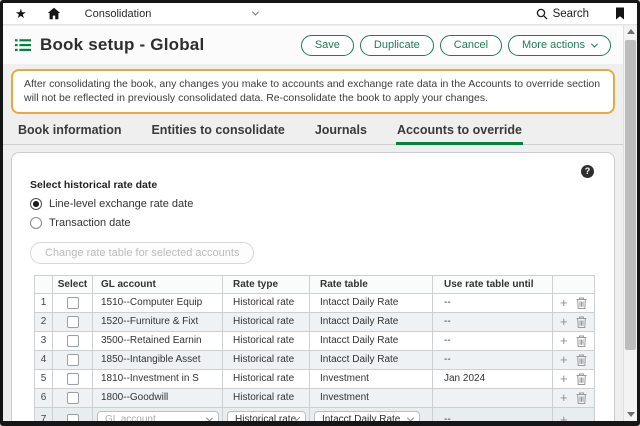 The width and height of the screenshot is (640, 426). I want to click on home-icon, so click(54, 13).